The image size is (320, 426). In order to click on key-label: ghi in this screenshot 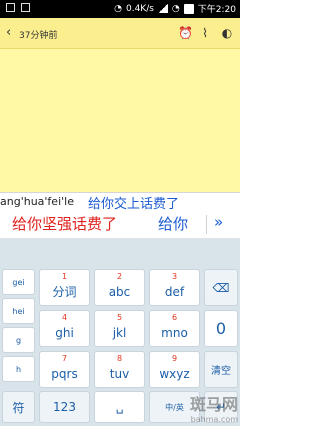, I will do `click(64, 332)`.